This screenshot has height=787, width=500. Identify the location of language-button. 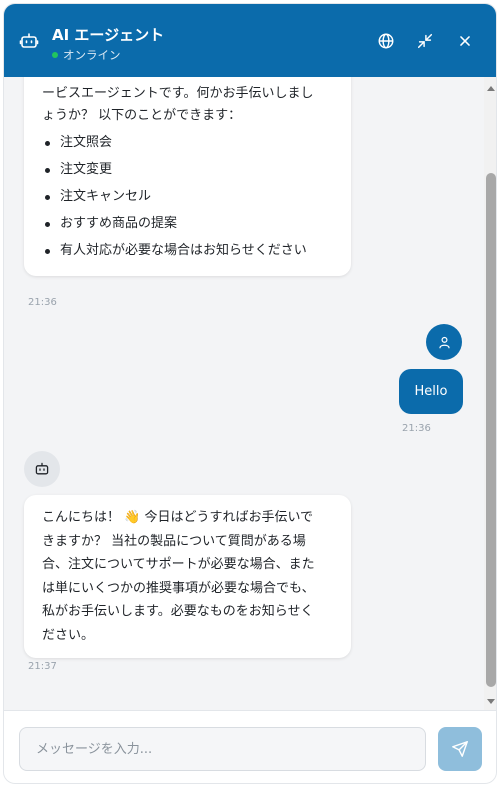
(386, 41).